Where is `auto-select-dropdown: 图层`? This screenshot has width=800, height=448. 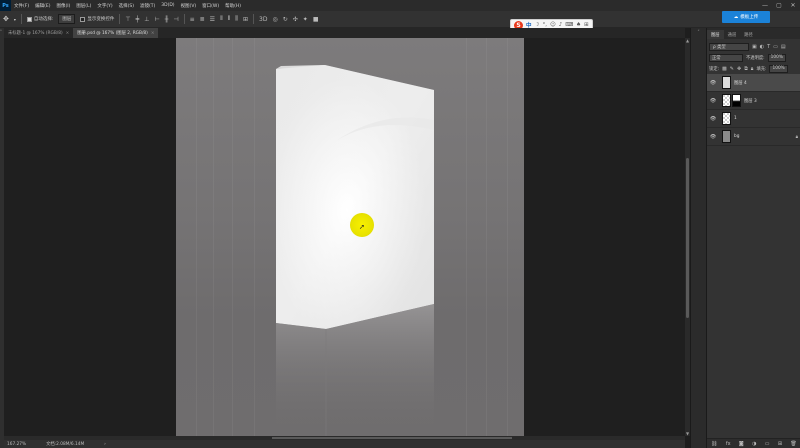
auto-select-dropdown: 图层 is located at coordinates (67, 19).